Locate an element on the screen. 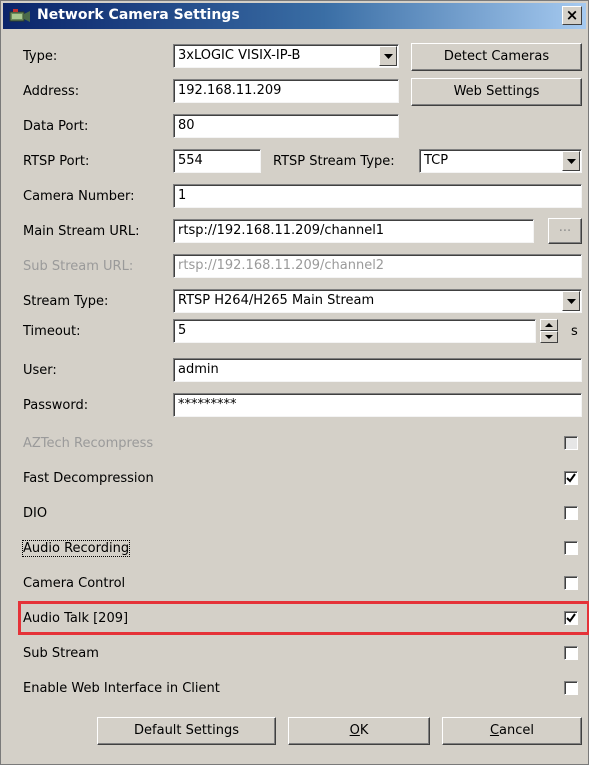 The height and width of the screenshot is (765, 589). window-title: Network Camera Settings is located at coordinates (138, 15).